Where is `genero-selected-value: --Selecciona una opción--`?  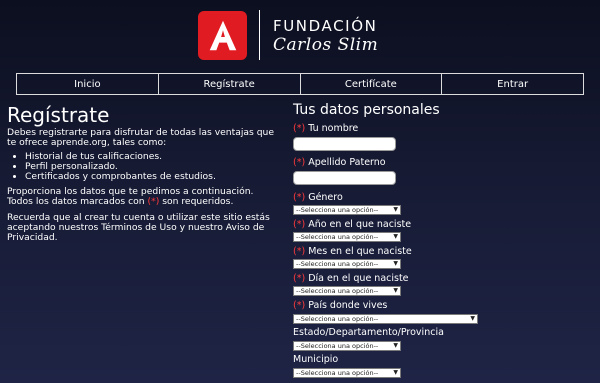
genero-selected-value: --Selecciona una opción-- is located at coordinates (337, 210).